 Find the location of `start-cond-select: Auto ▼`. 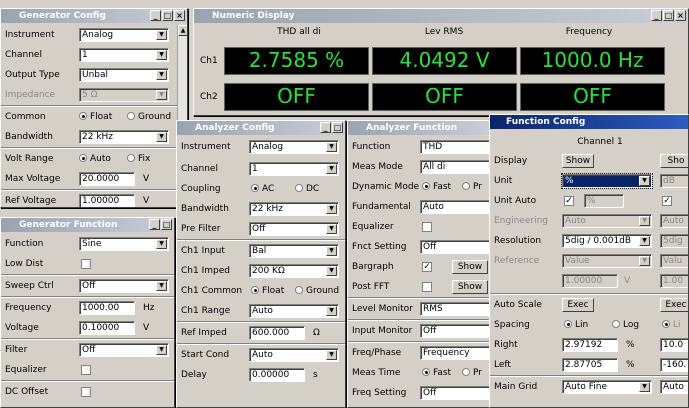

start-cond-select: Auto ▼ is located at coordinates (294, 355).